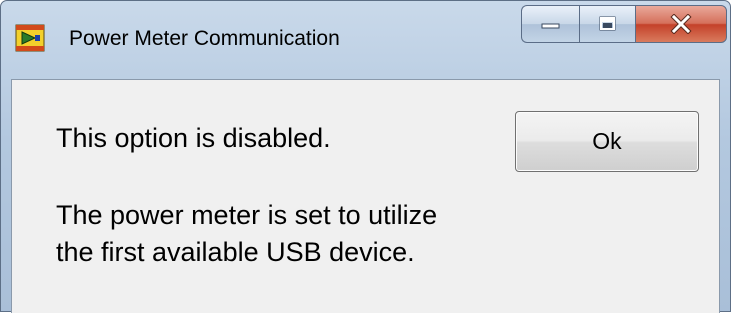 The image size is (733, 313). Describe the element at coordinates (193, 138) in the screenshot. I see `message-line-1: This option is disabled.` at that location.